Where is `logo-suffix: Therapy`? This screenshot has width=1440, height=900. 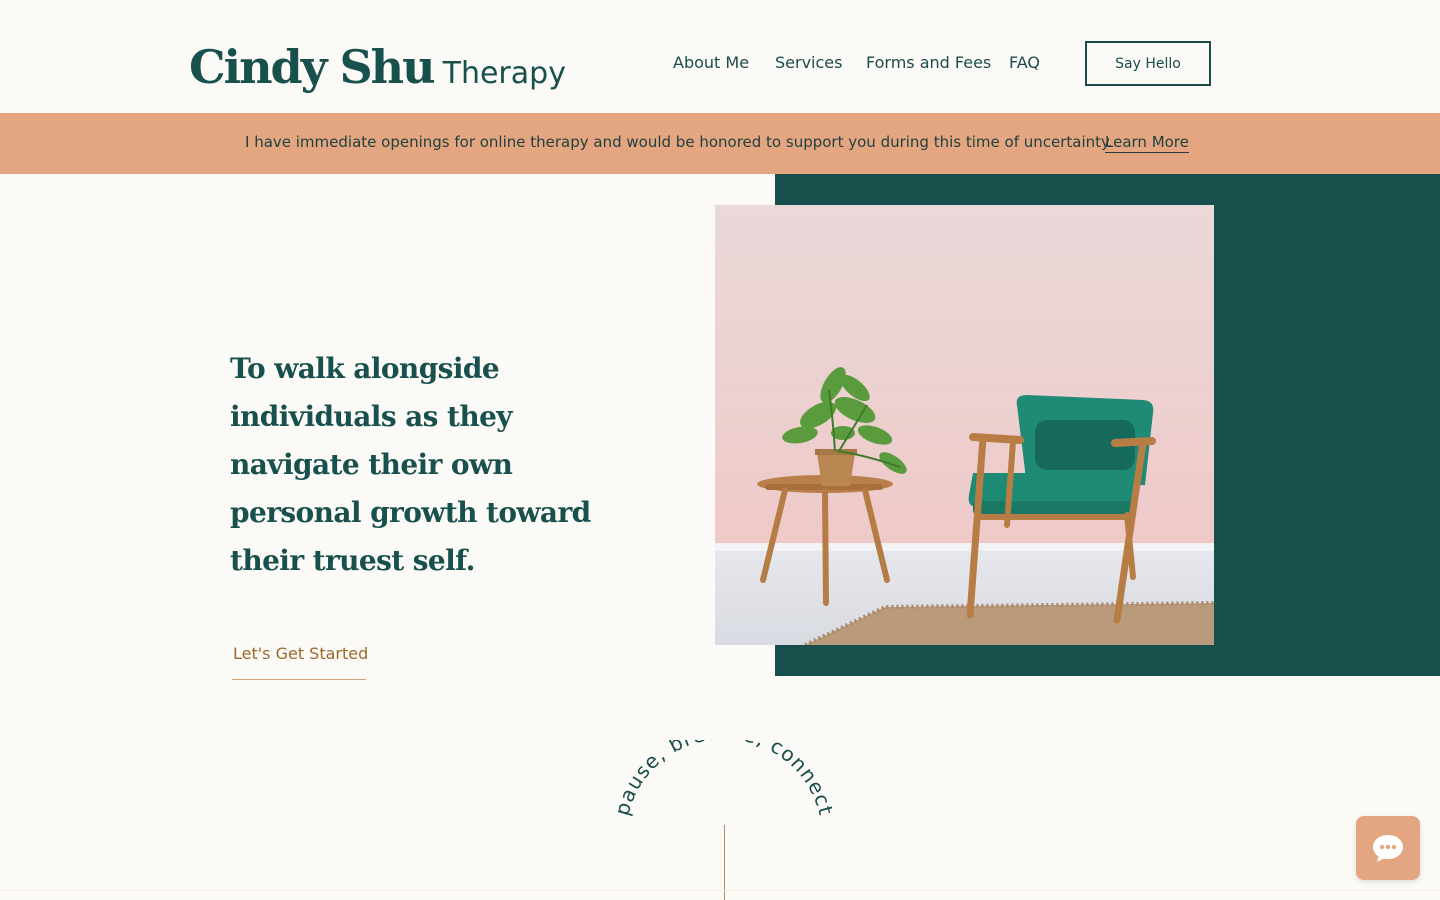 logo-suffix: Therapy is located at coordinates (504, 73).